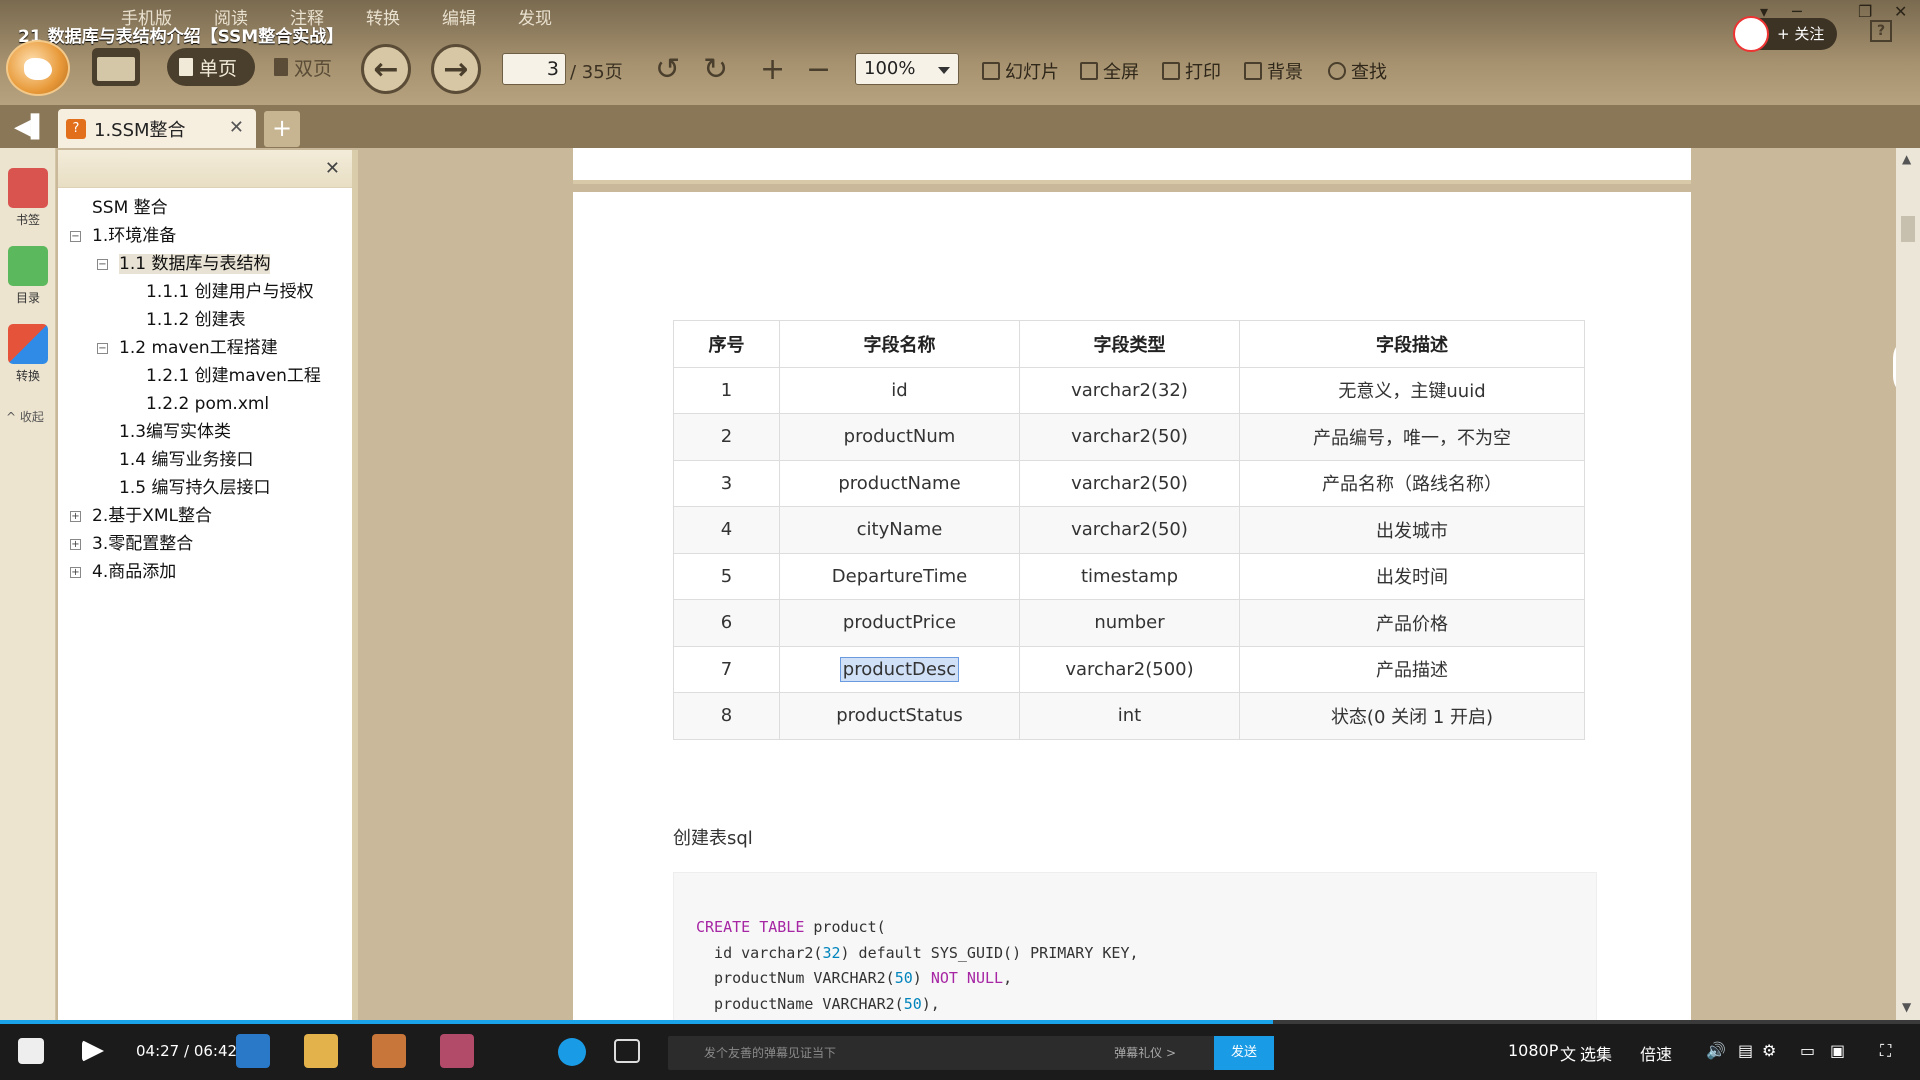  Describe the element at coordinates (38, 68) in the screenshot. I see `app-logo` at that location.